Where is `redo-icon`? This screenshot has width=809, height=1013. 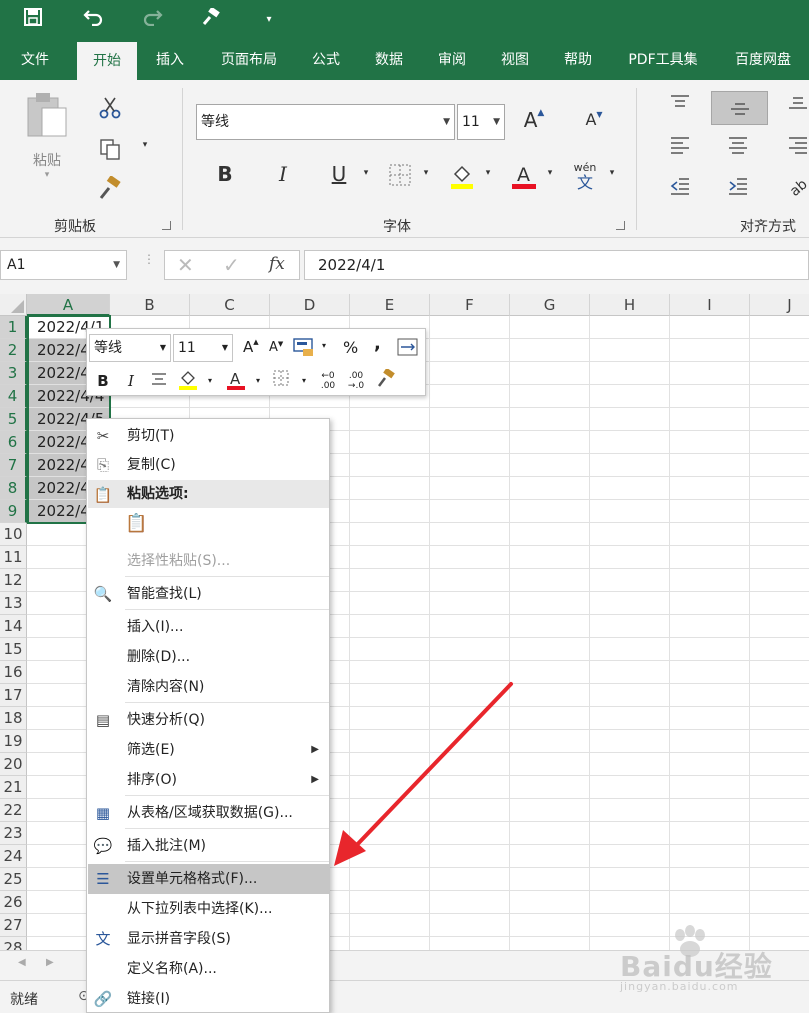 redo-icon is located at coordinates (153, 20).